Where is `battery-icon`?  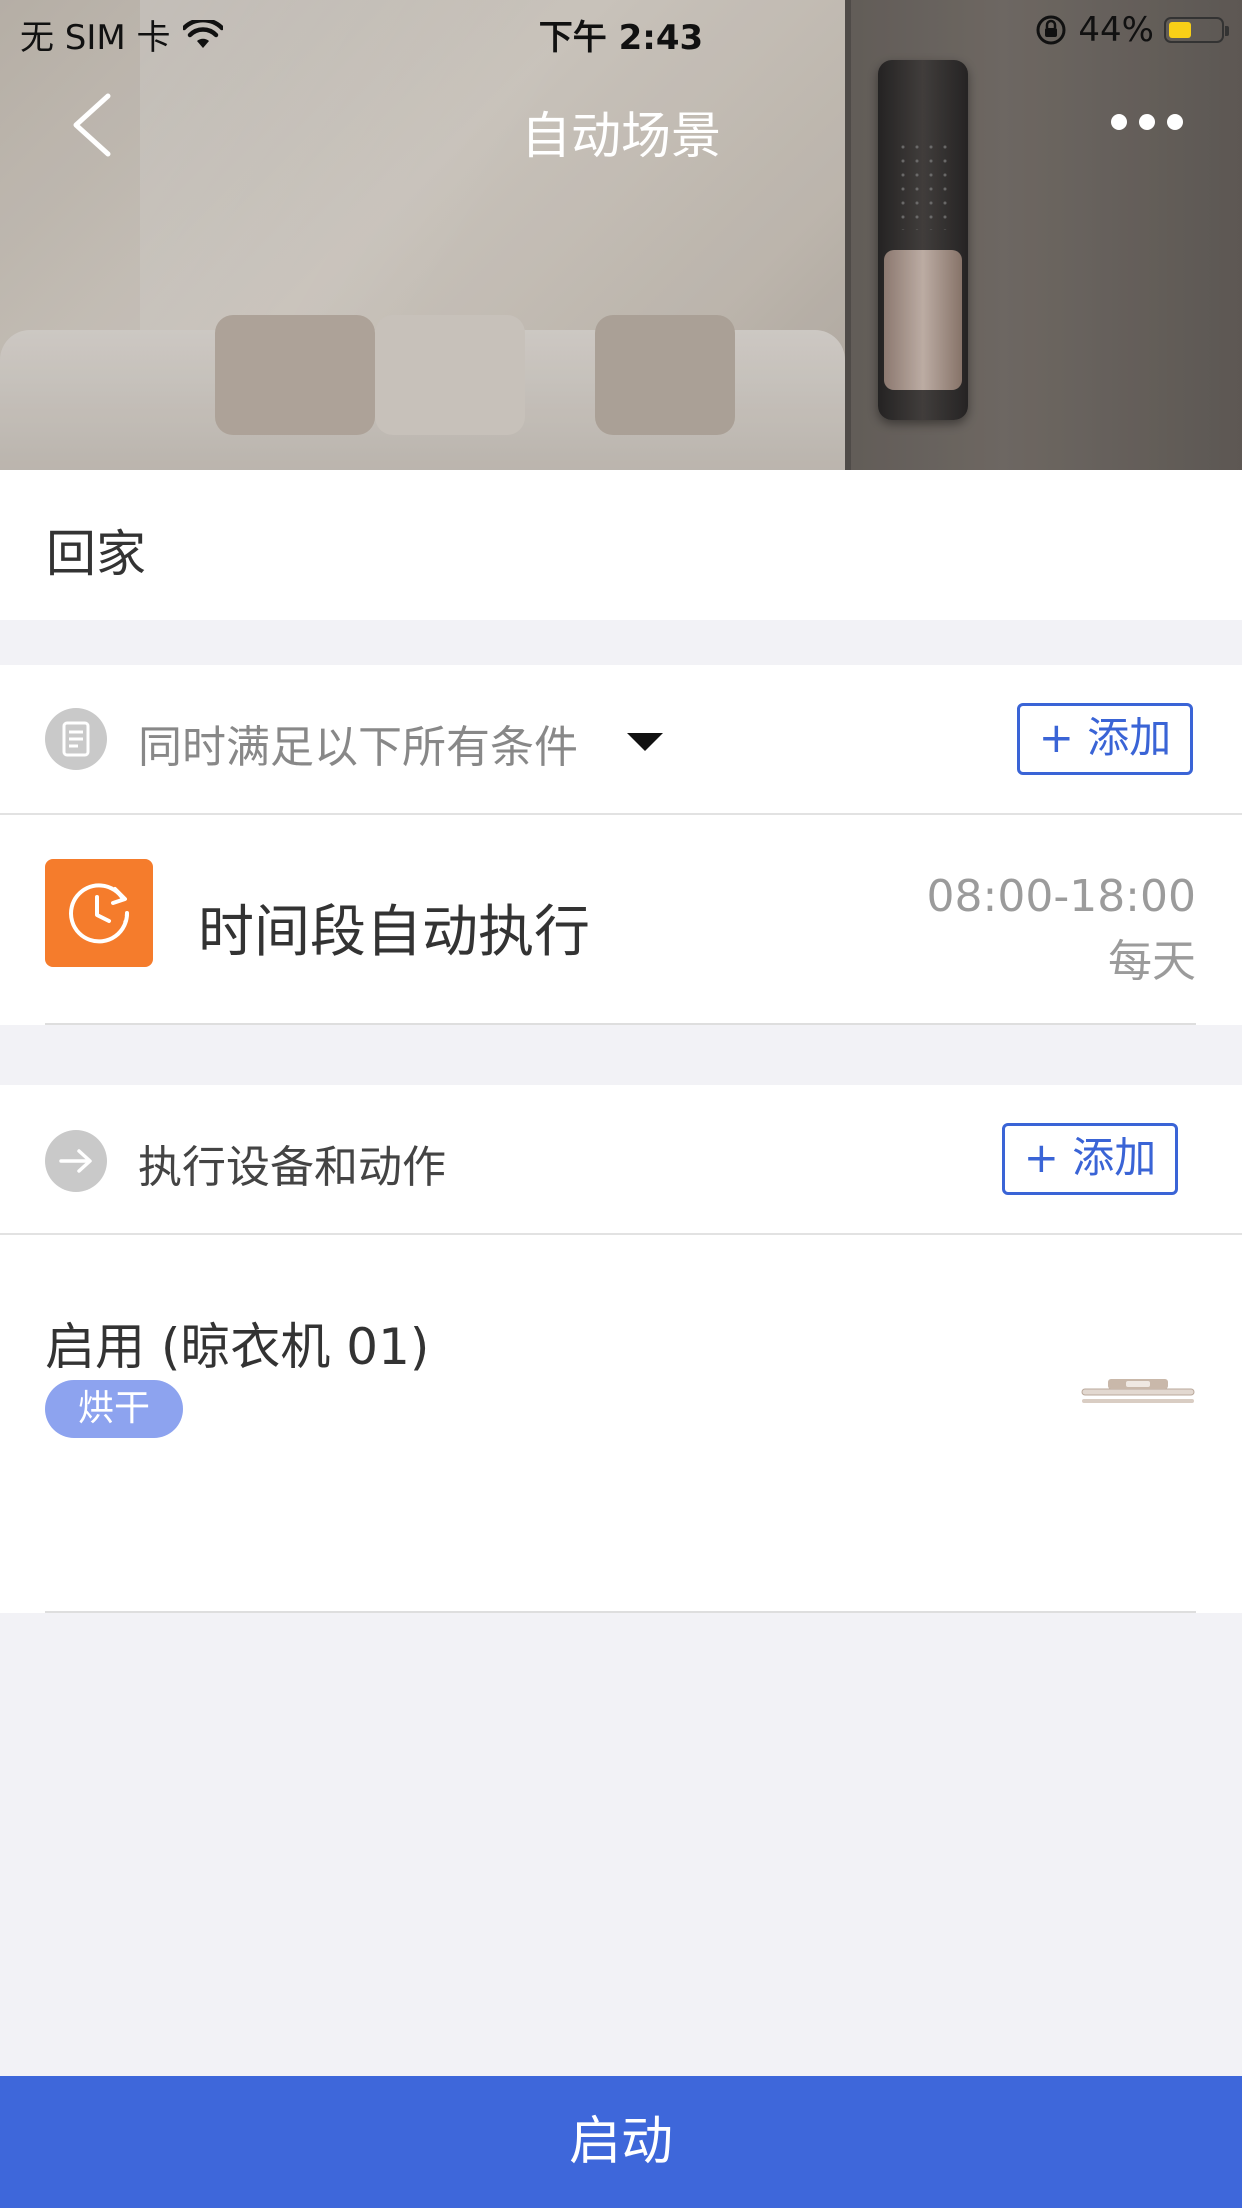
battery-icon is located at coordinates (1196, 30).